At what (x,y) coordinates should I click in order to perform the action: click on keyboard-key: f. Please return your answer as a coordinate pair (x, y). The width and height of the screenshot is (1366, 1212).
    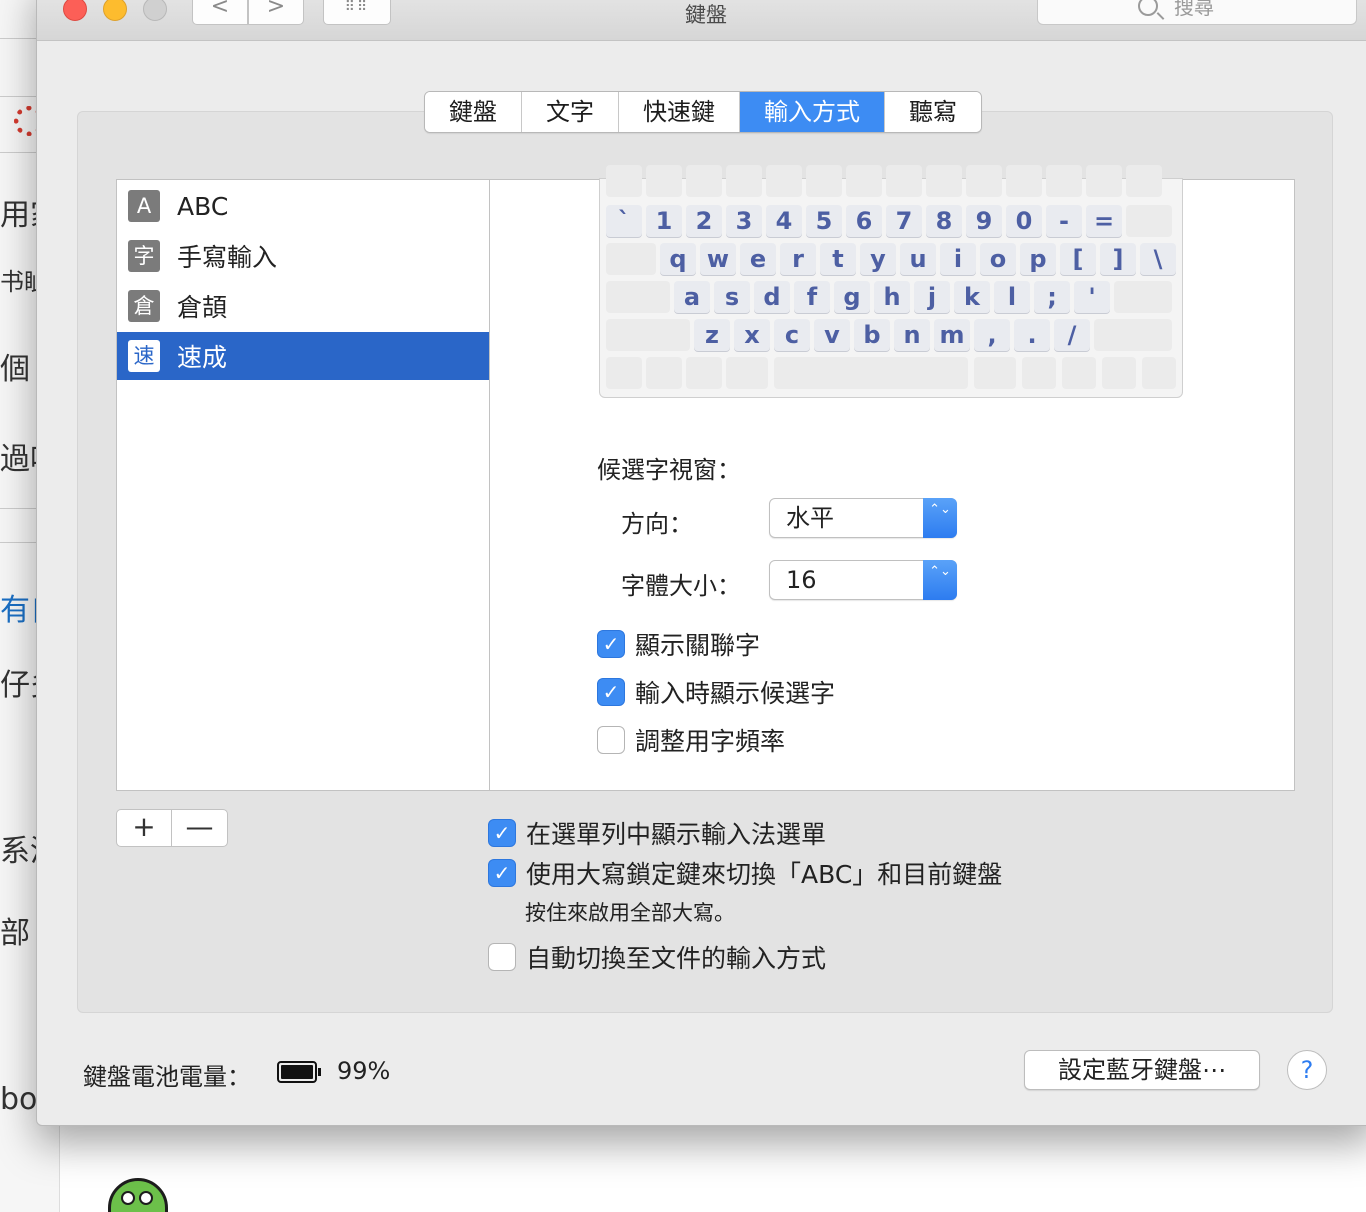
    Looking at the image, I should click on (812, 297).